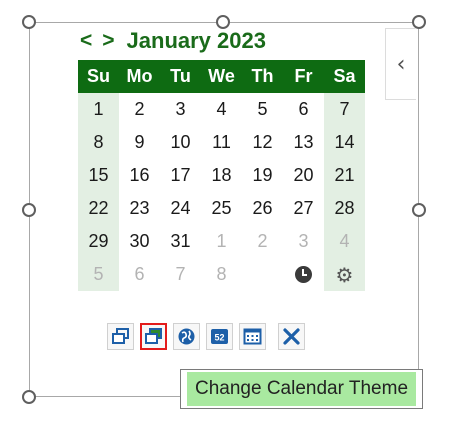  What do you see at coordinates (221, 274) in the screenshot?
I see `day-cell-next-month: 8` at bounding box center [221, 274].